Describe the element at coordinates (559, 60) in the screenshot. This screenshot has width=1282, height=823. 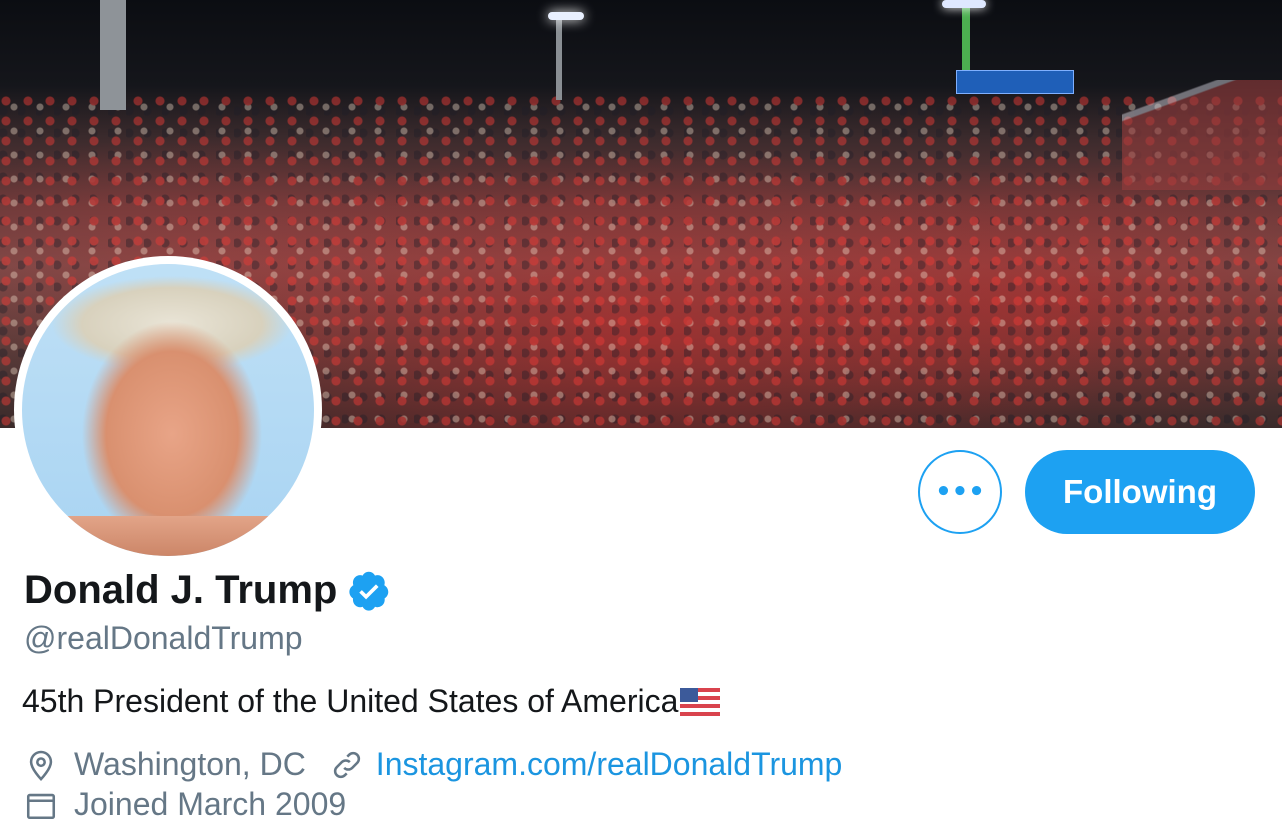
I see `banner-light-tower` at that location.